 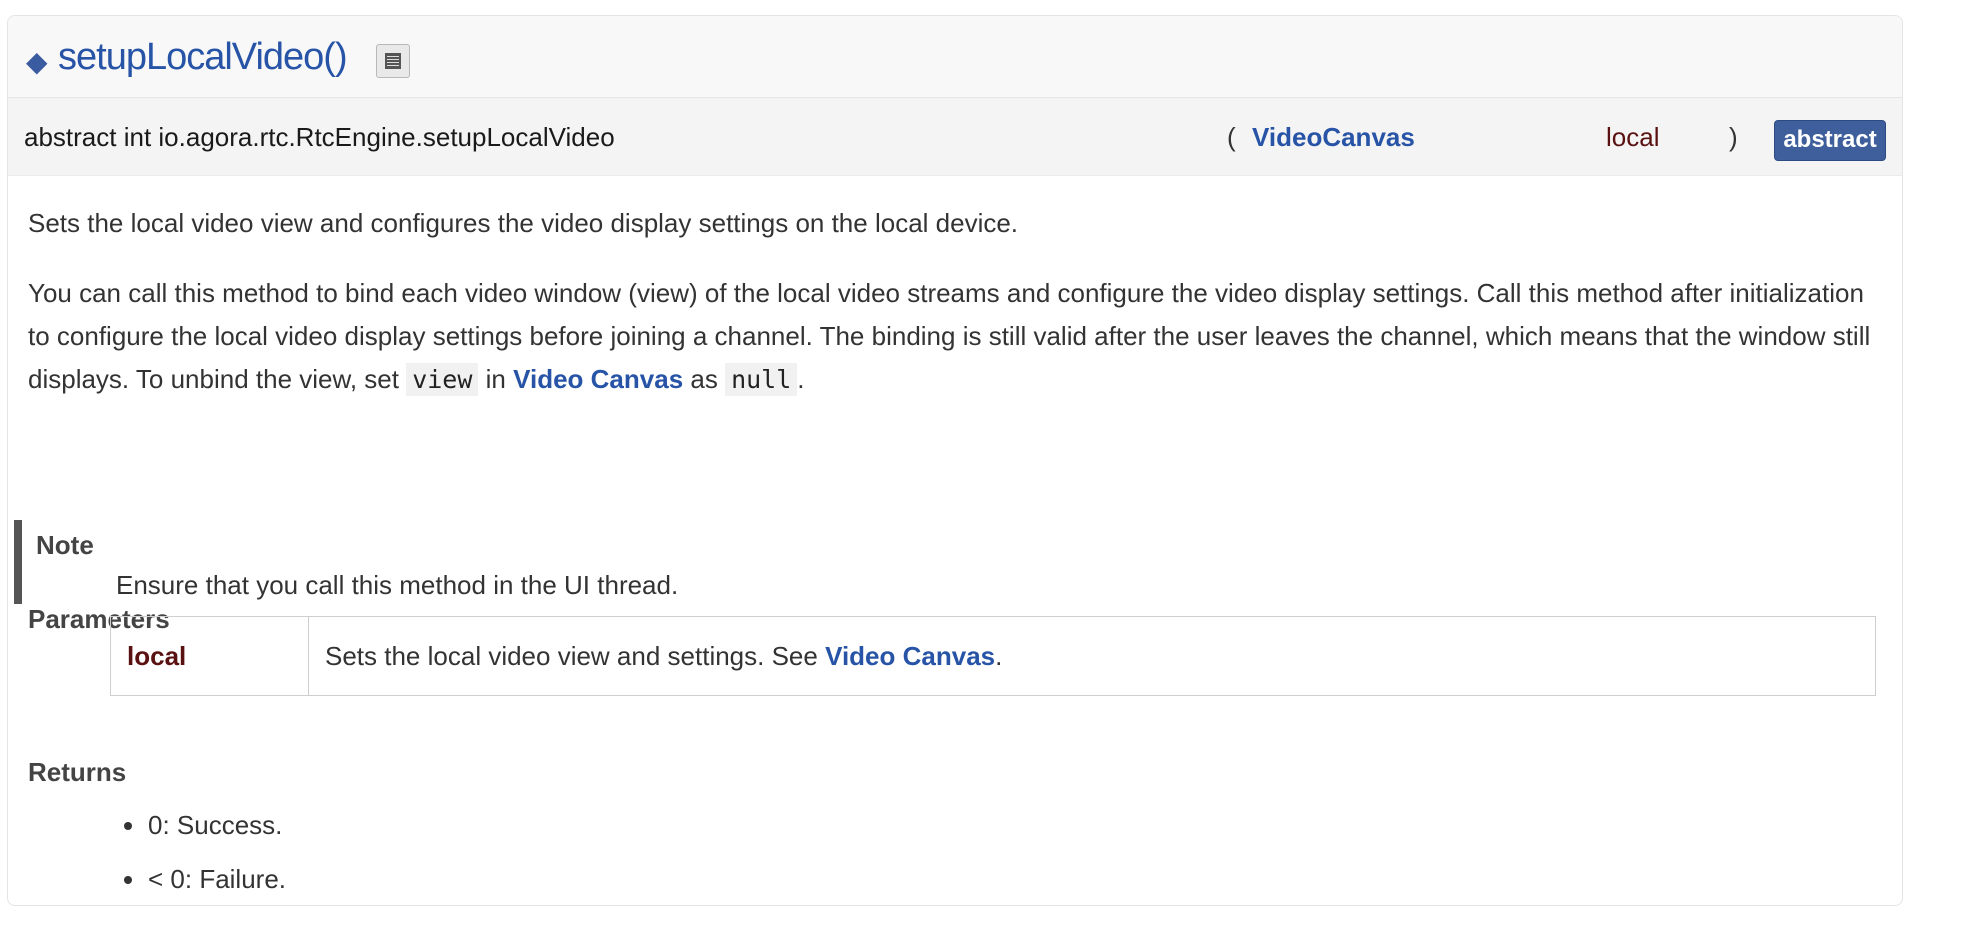 What do you see at coordinates (1733, 137) in the screenshot?
I see `paren-close: )` at bounding box center [1733, 137].